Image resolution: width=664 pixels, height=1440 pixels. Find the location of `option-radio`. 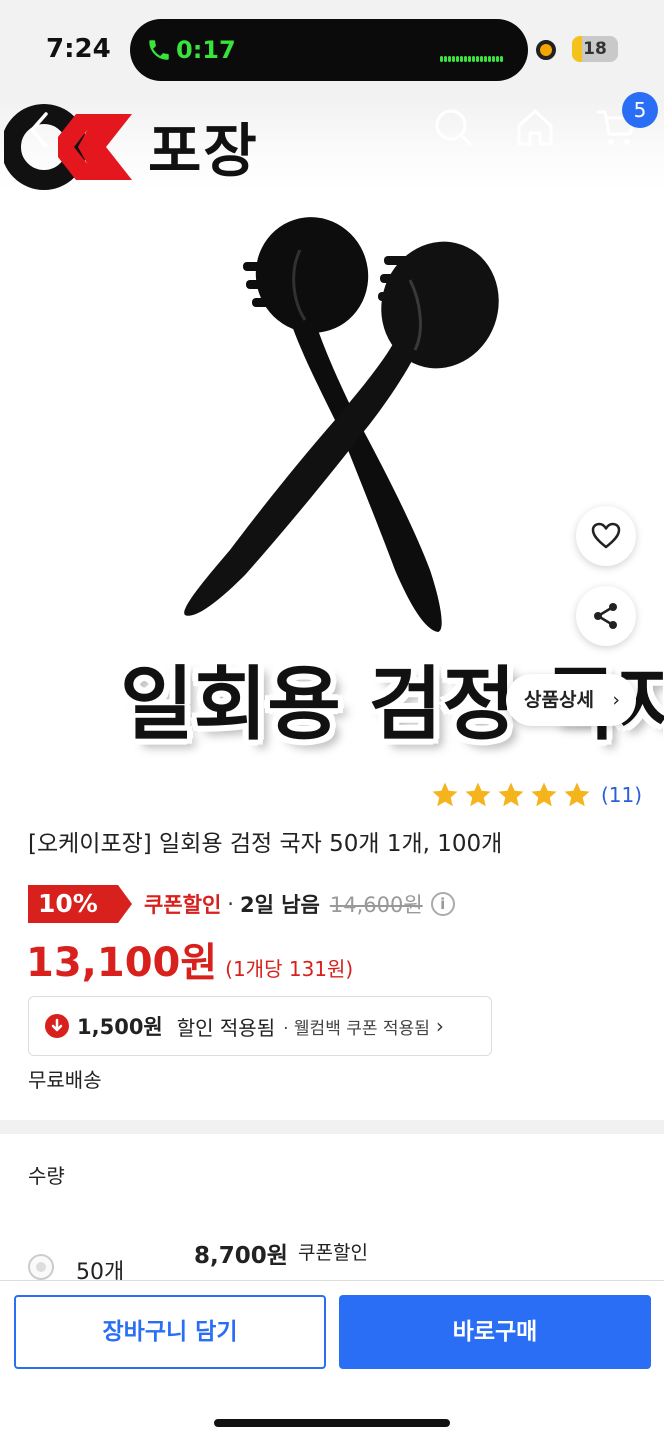

option-radio is located at coordinates (41, 1267).